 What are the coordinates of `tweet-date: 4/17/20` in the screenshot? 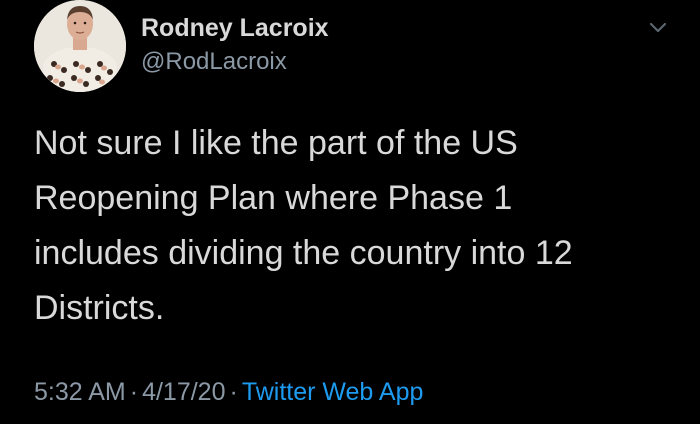 It's located at (183, 392).